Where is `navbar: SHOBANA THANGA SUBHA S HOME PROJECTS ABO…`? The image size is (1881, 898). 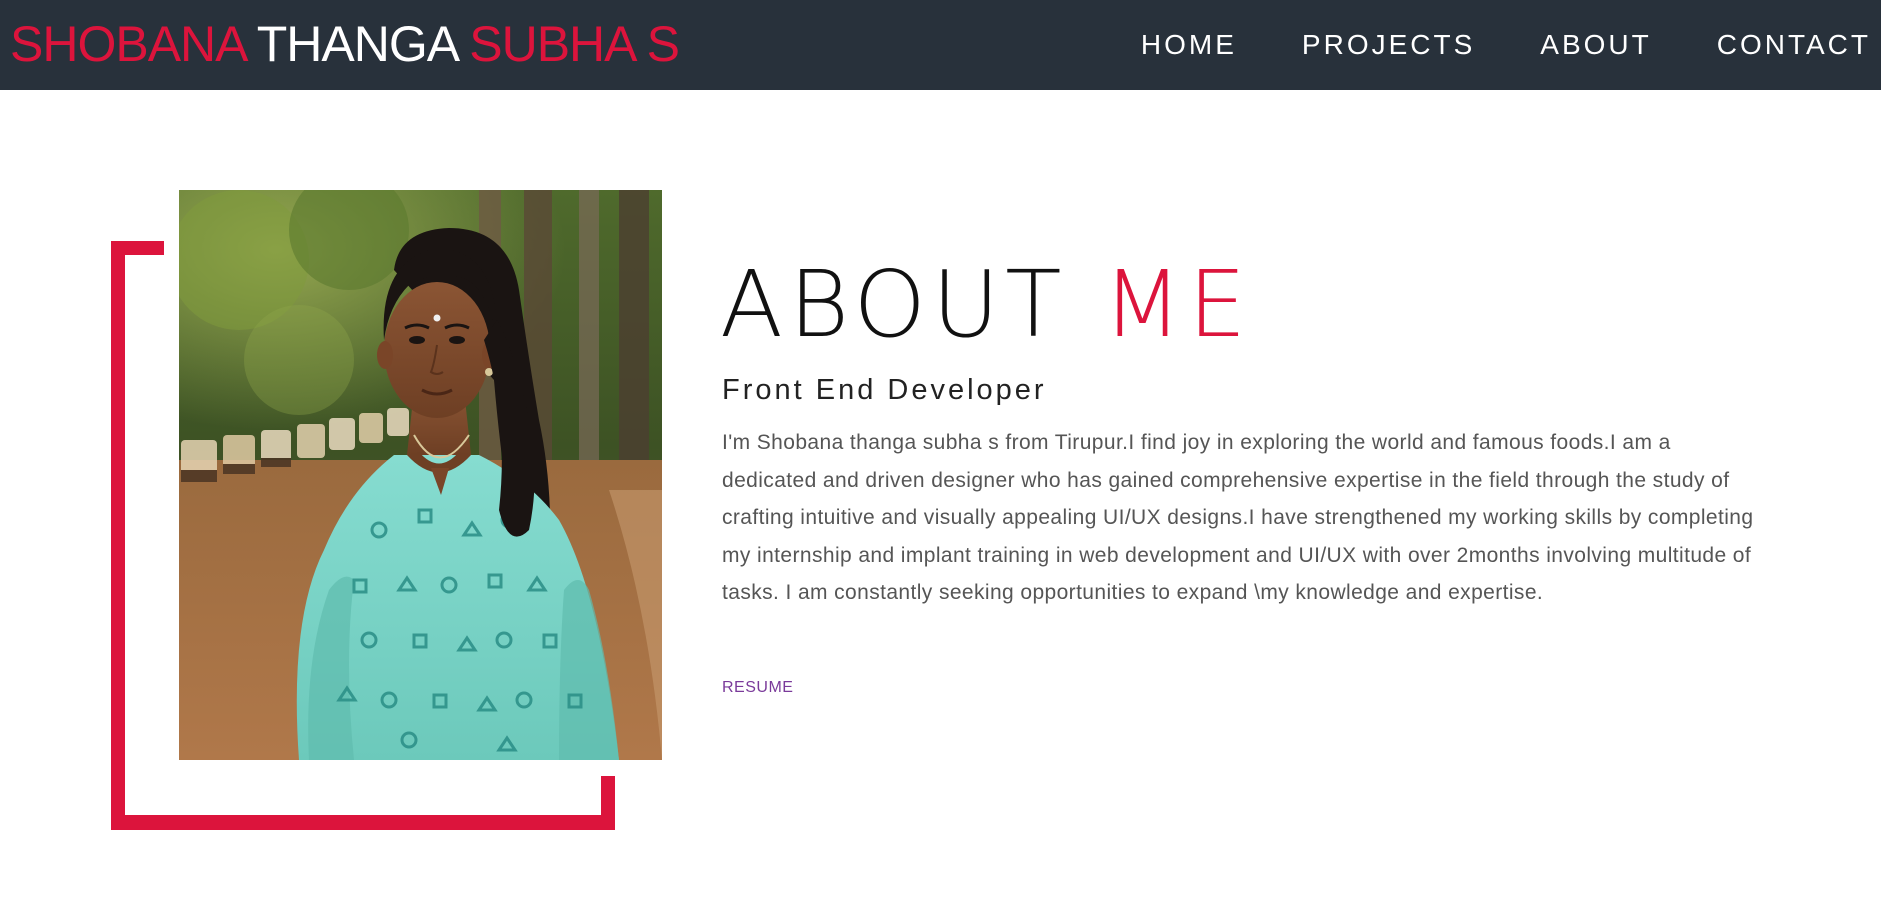
navbar: SHOBANA THANGA SUBHA S HOME PROJECTS ABO… is located at coordinates (940, 45).